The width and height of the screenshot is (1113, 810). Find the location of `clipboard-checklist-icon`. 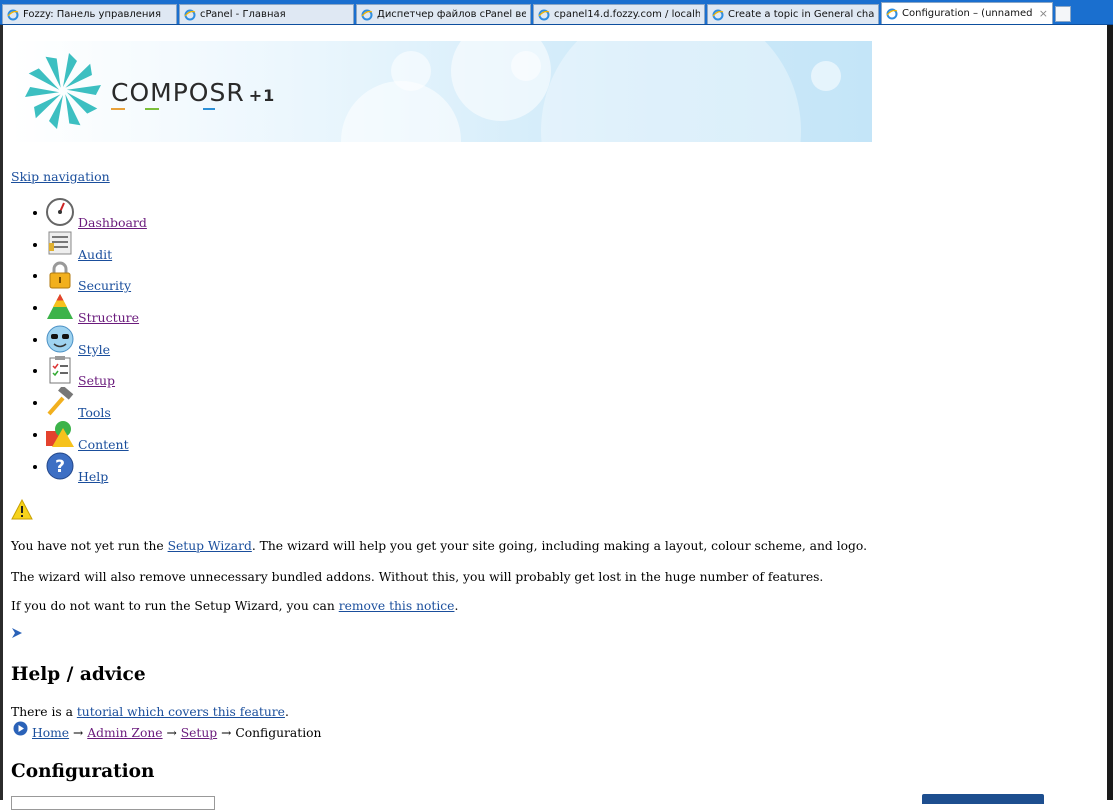

clipboard-checklist-icon is located at coordinates (60, 370).